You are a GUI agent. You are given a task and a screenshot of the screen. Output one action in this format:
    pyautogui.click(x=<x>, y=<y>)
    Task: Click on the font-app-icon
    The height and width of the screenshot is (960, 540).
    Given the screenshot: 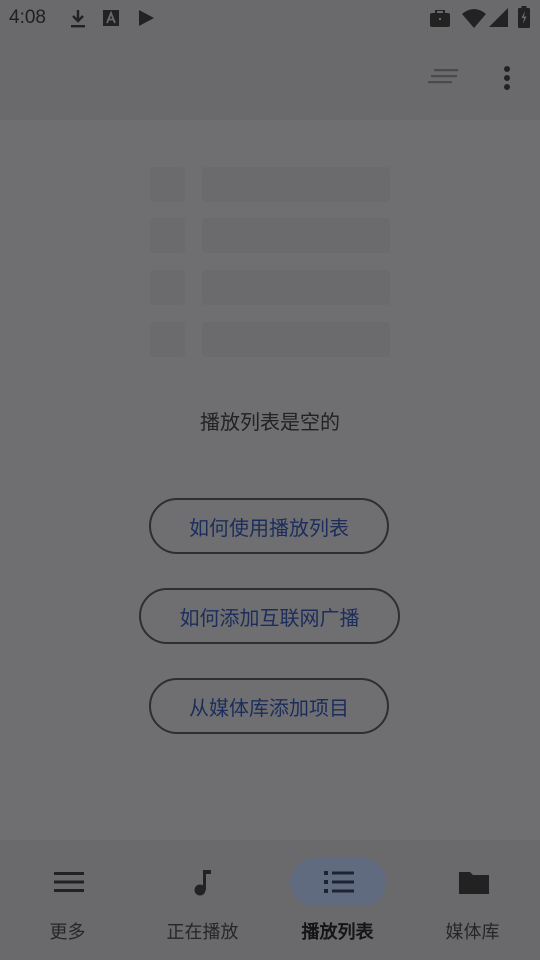 What is the action you would take?
    pyautogui.click(x=111, y=18)
    